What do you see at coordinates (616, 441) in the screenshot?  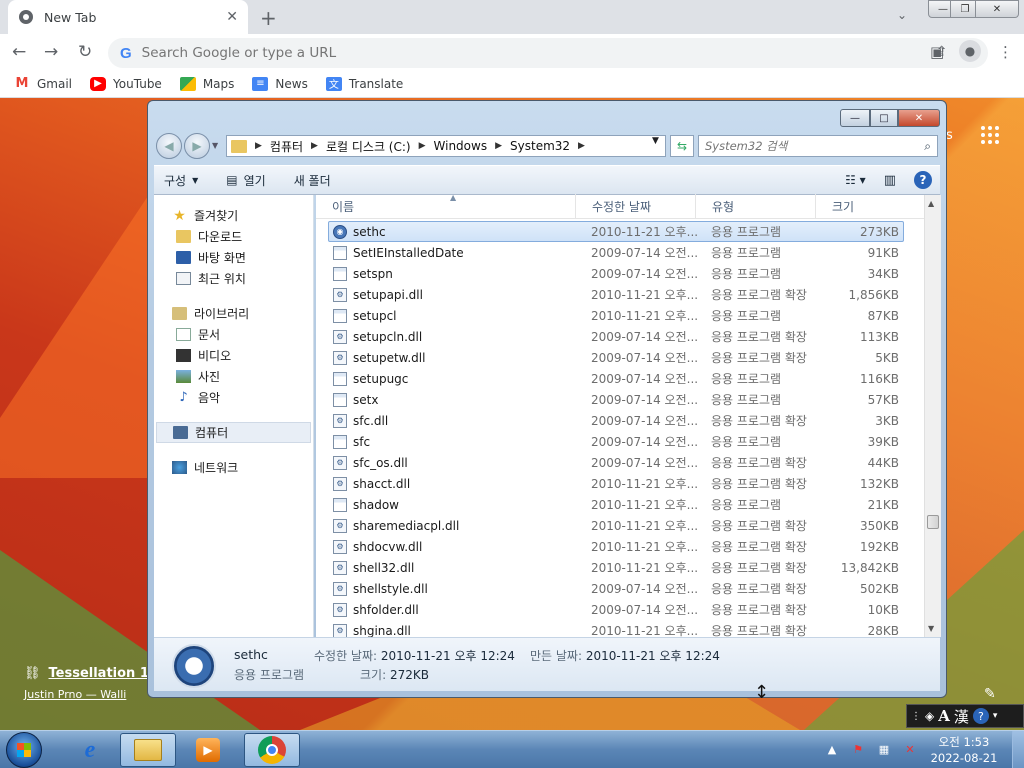 I see `file-row: sfc 2009-07-14 오전... 응용 프로그램 39KB` at bounding box center [616, 441].